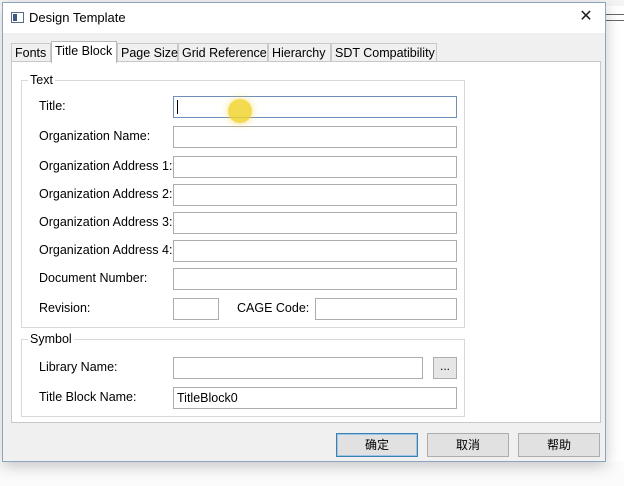  What do you see at coordinates (84, 52) in the screenshot?
I see `tab-title-block: Title Block` at bounding box center [84, 52].